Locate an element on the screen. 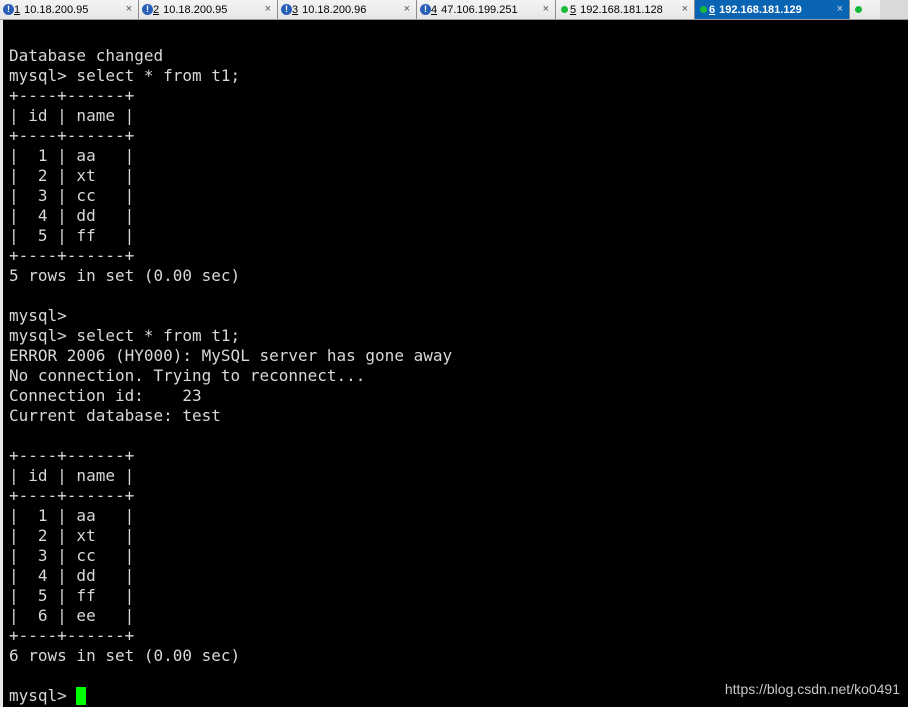 The width and height of the screenshot is (908, 707). terminal-line: | 6 | ee | is located at coordinates (72, 615).